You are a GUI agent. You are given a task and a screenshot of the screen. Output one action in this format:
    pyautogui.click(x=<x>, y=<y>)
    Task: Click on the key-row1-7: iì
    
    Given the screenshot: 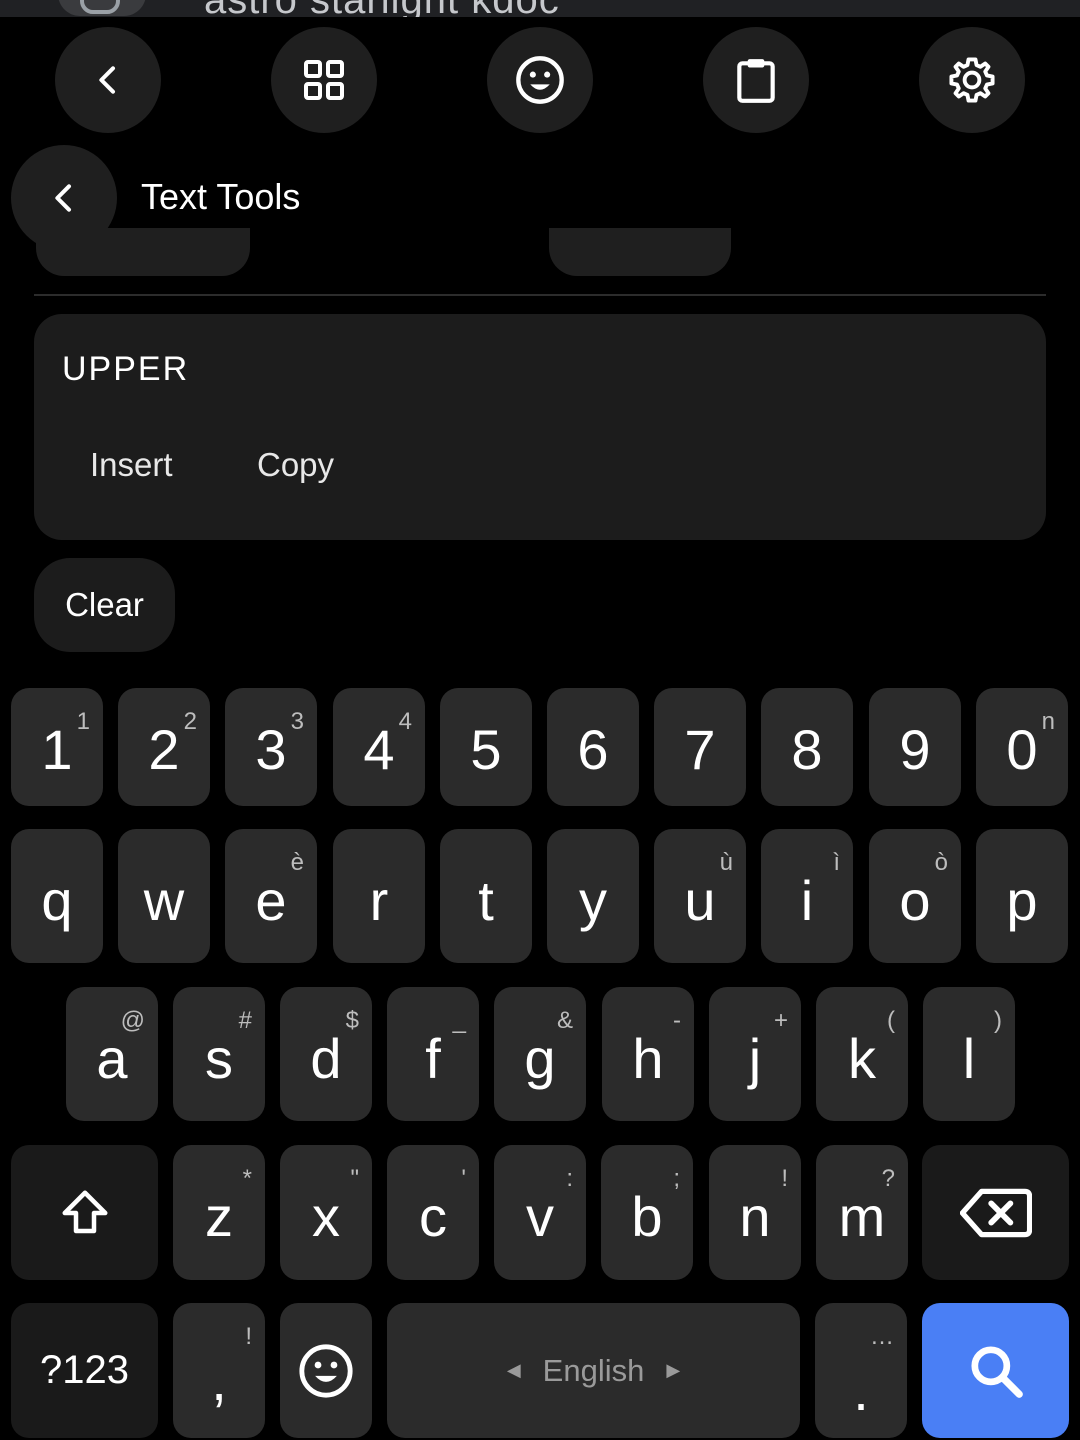 What is the action you would take?
    pyautogui.click(x=807, y=896)
    